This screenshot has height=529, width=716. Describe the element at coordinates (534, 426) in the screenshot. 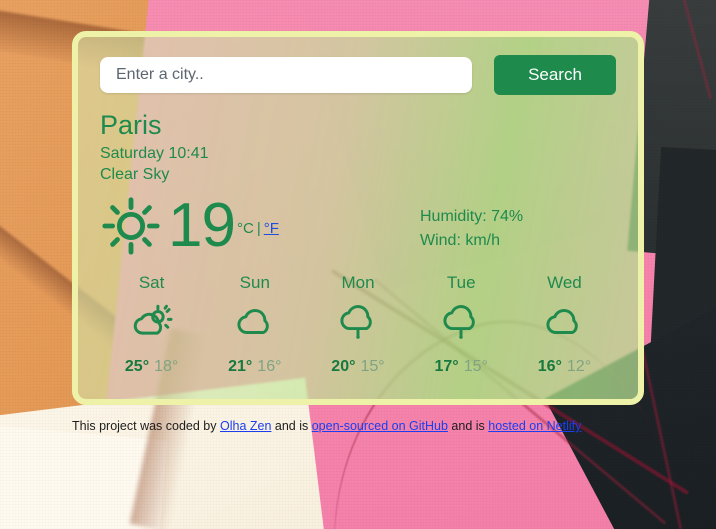

I see `footer-link-netlify: hosted on Netlify` at that location.